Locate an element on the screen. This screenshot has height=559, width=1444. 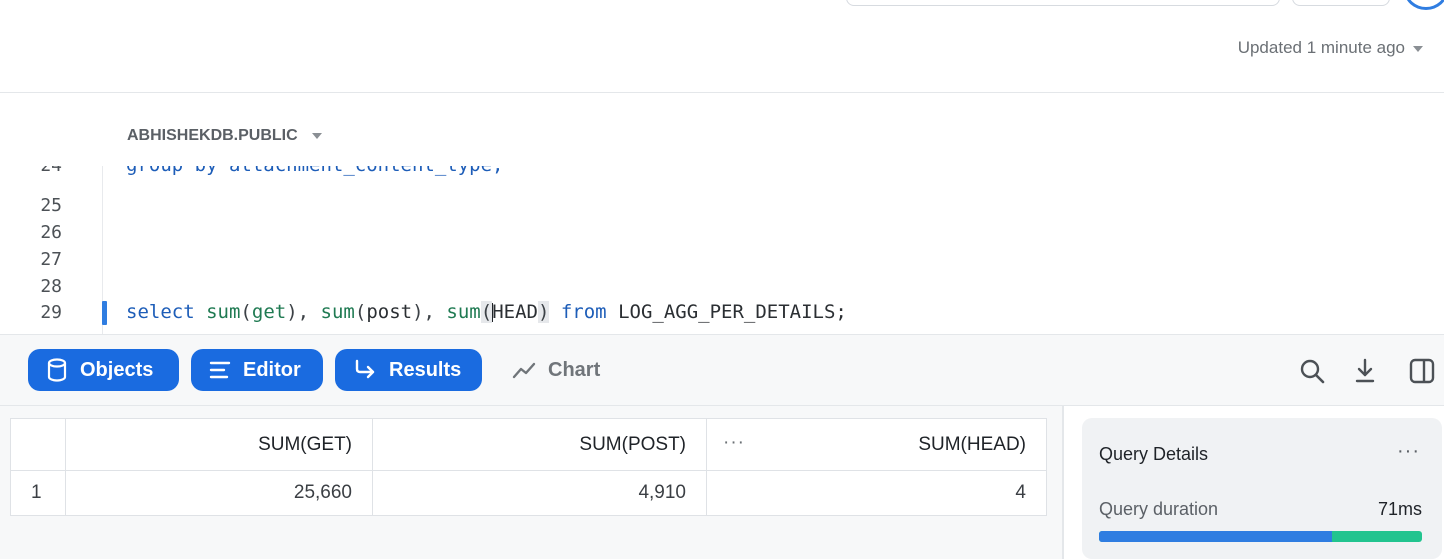
line-number: 29 is located at coordinates (51, 312).